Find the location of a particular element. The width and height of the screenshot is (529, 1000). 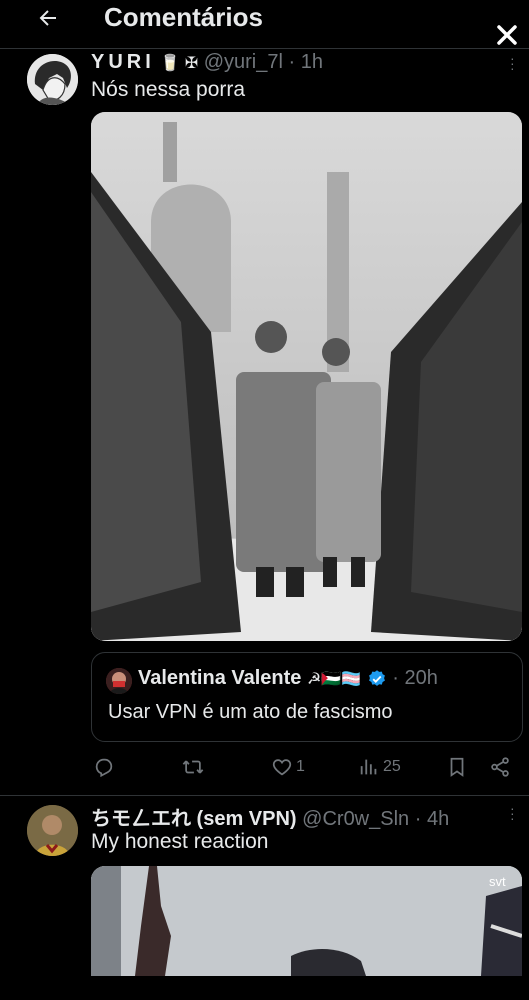

views-icon is located at coordinates (368, 767).